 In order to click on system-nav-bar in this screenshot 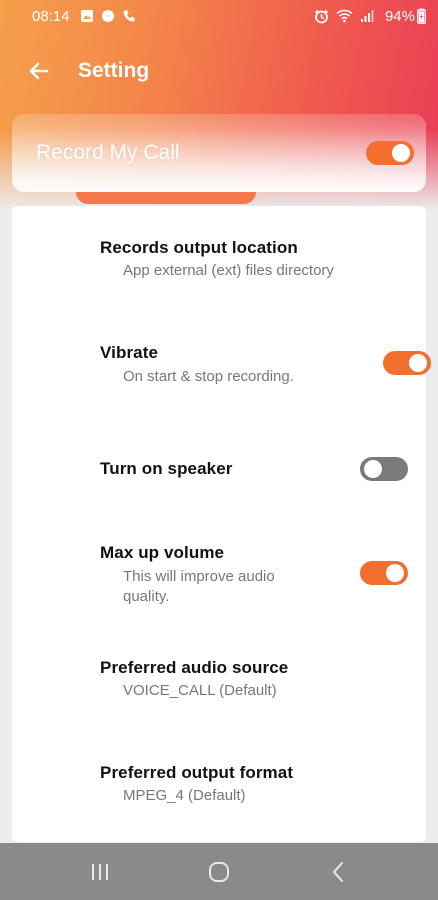, I will do `click(219, 871)`.